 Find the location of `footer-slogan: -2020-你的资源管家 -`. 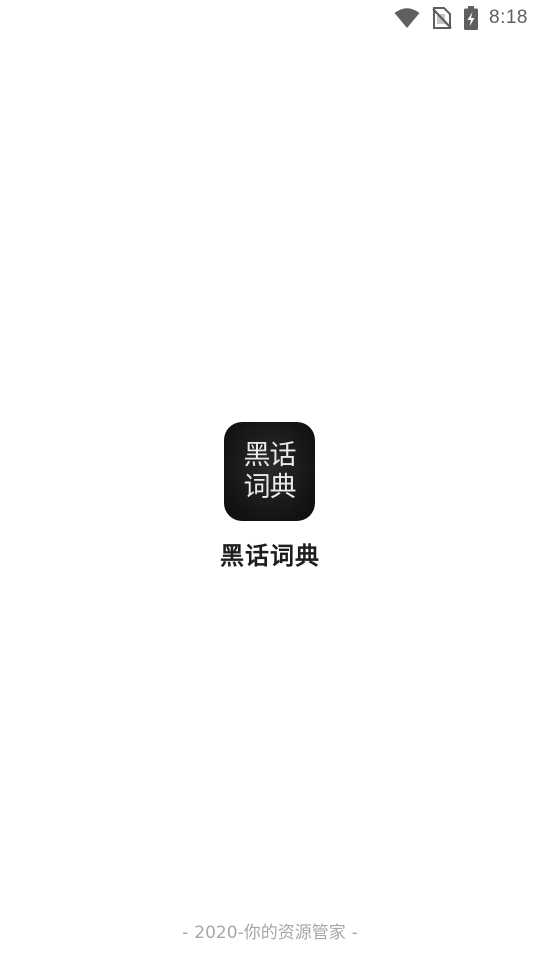

footer-slogan: -2020-你的资源管家 - is located at coordinates (270, 933).